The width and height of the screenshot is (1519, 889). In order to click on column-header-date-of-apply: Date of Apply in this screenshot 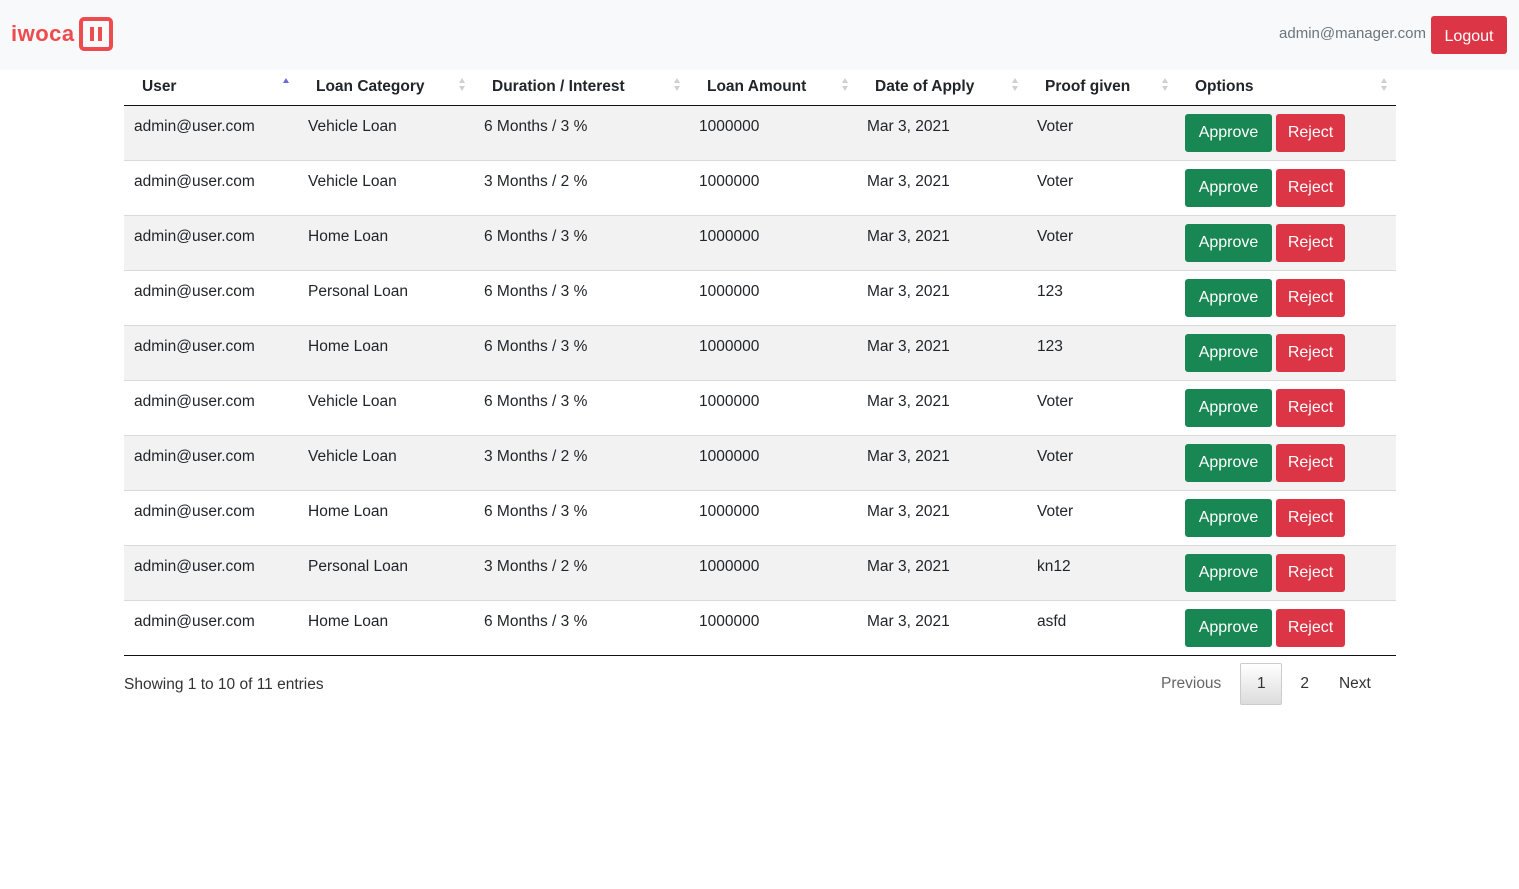, I will do `click(942, 88)`.